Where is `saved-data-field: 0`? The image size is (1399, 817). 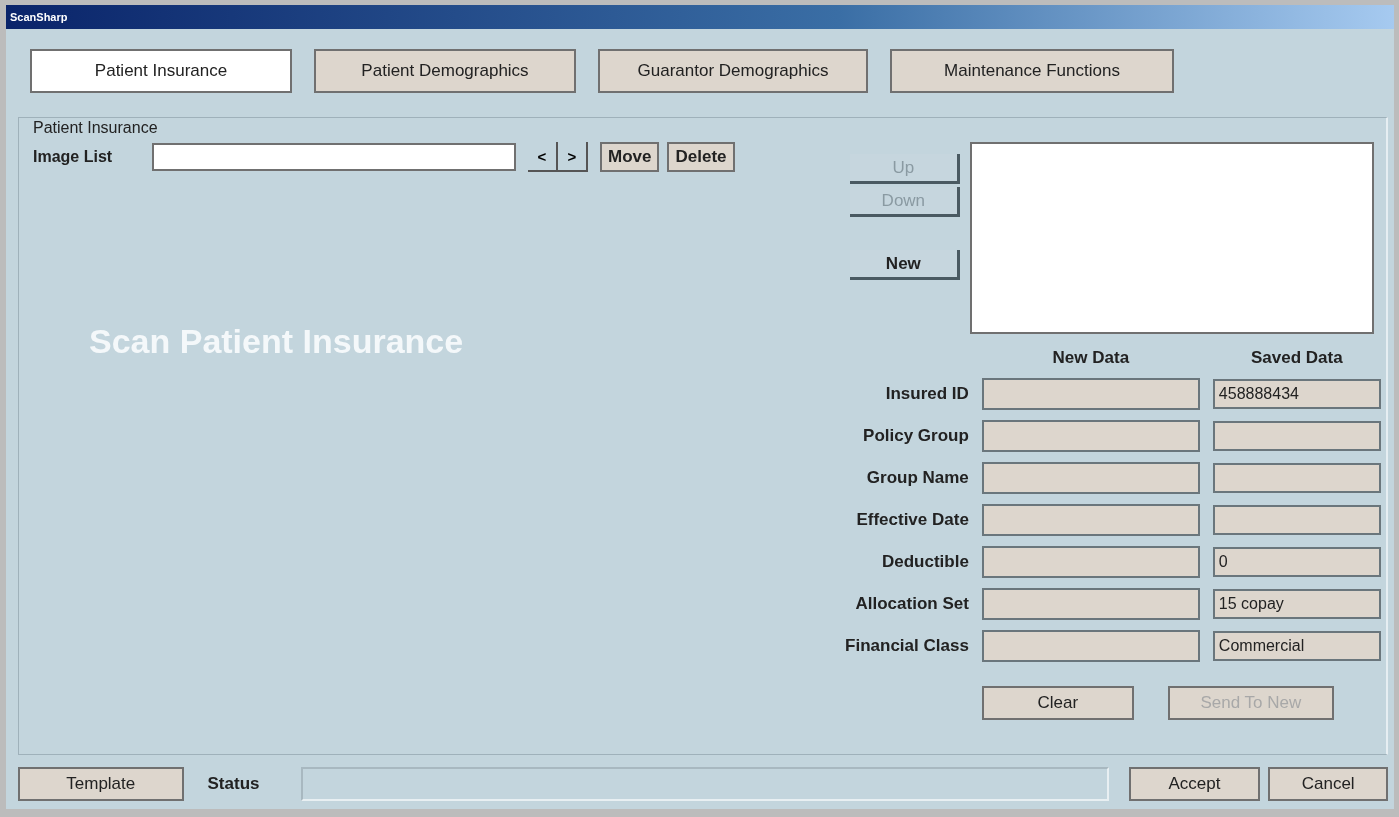
saved-data-field: 0 is located at coordinates (1296, 562).